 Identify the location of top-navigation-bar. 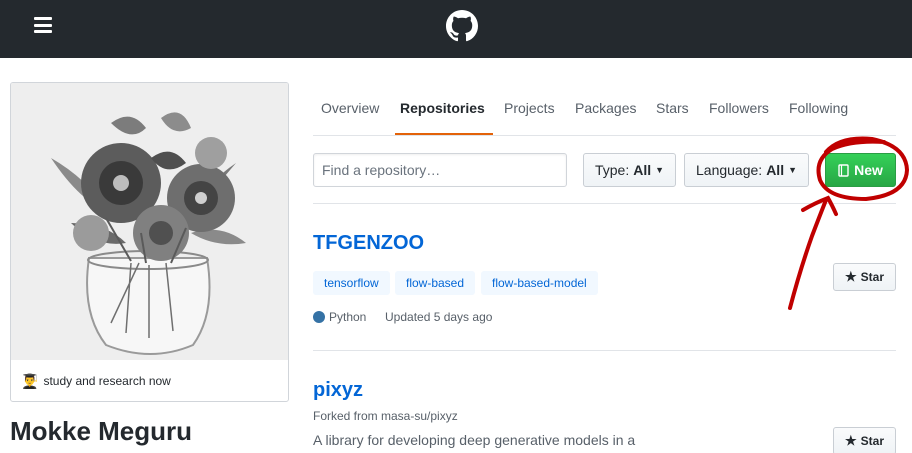
(456, 29).